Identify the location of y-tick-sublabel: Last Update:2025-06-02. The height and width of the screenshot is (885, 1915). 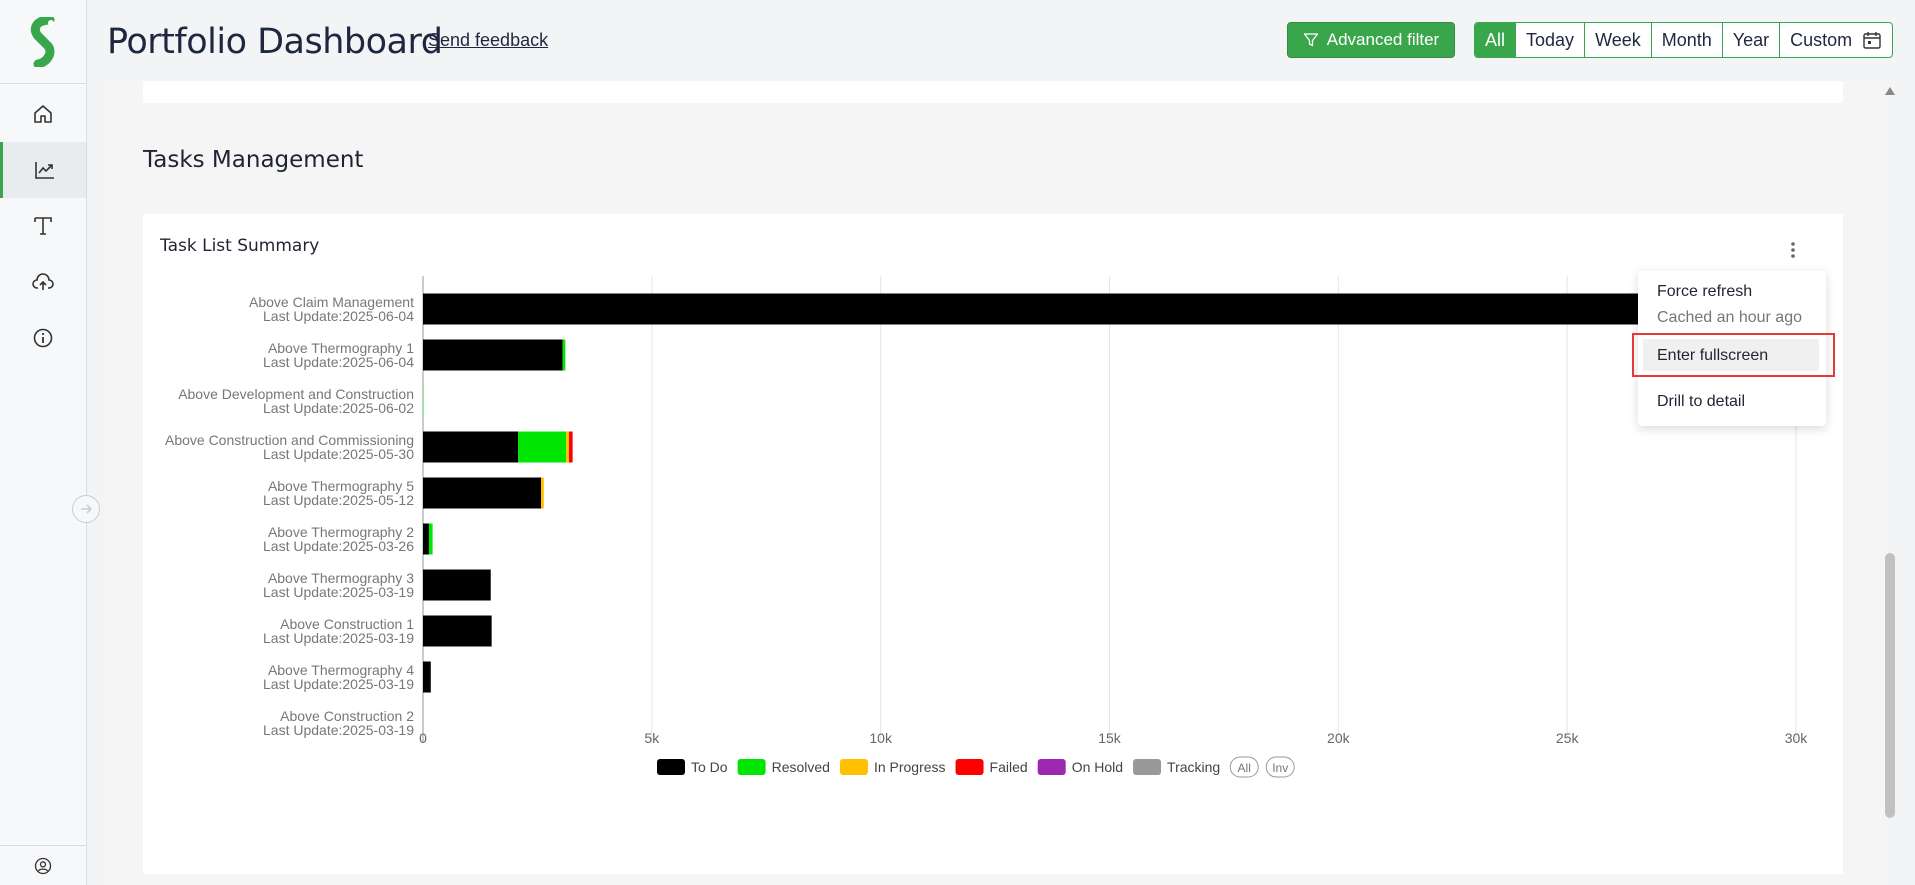
(338, 408).